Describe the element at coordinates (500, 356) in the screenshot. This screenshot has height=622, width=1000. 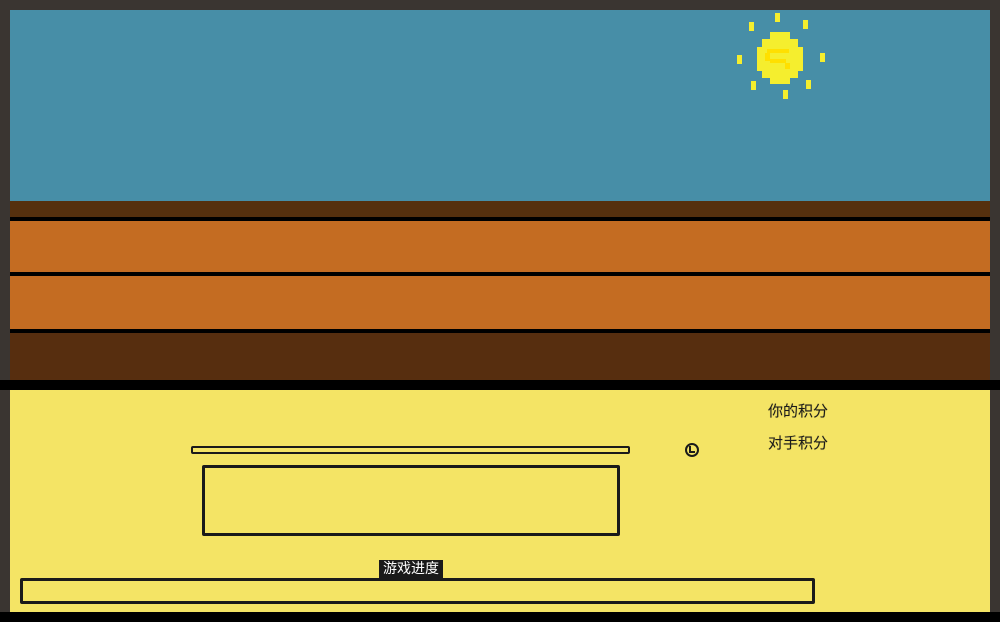
I see `ground-bottom-band` at that location.